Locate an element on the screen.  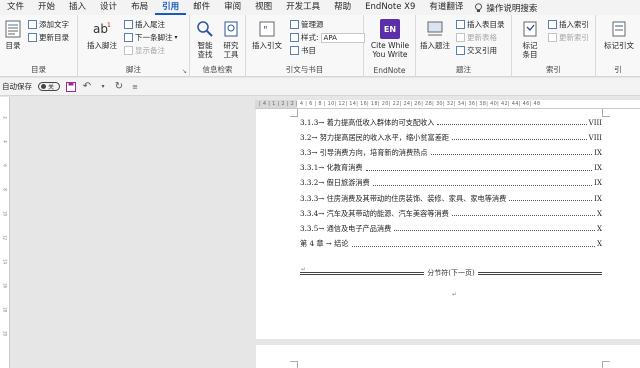
menu-references: 引用 is located at coordinates (171, 7).